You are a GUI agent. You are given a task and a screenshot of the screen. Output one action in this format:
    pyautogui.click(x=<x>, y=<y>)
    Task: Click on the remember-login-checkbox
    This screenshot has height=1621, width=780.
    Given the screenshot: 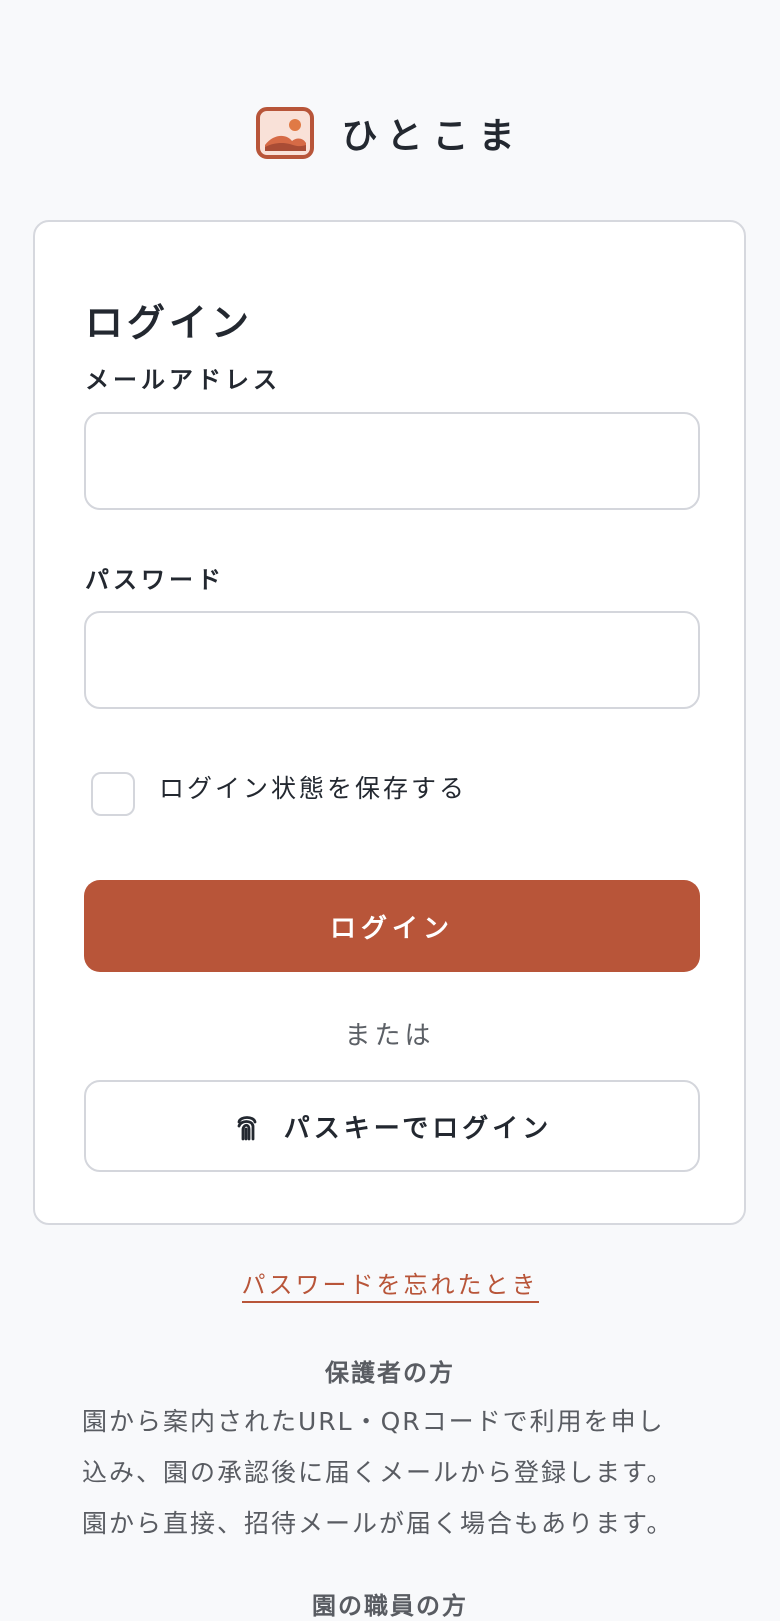 What is the action you would take?
    pyautogui.click(x=113, y=794)
    